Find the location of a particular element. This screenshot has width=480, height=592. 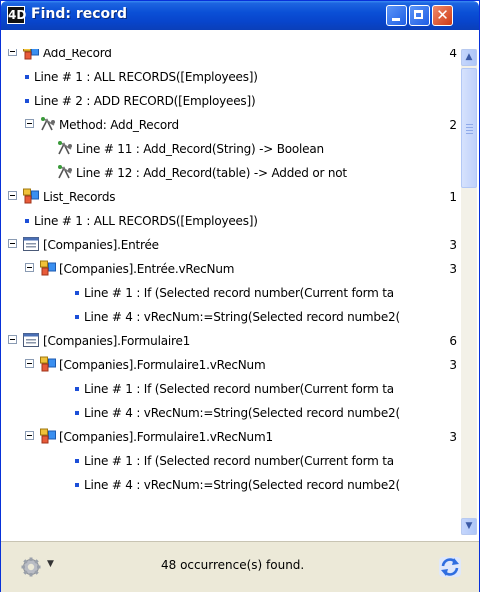

minimize-button is located at coordinates (396, 15).